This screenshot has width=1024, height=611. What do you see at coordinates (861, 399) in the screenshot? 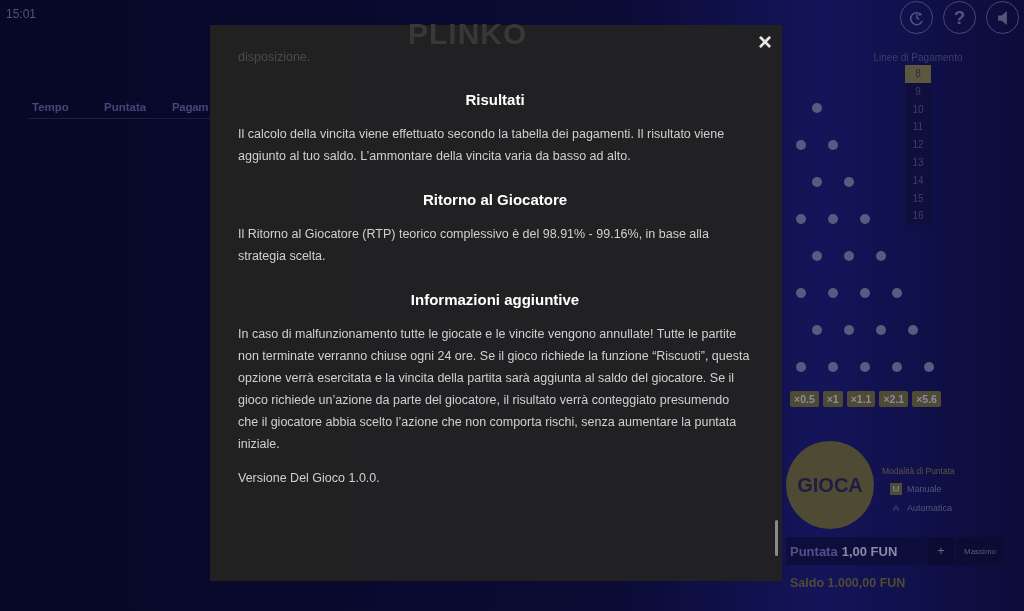
I see `multiplier-slot: ×1.1` at bounding box center [861, 399].